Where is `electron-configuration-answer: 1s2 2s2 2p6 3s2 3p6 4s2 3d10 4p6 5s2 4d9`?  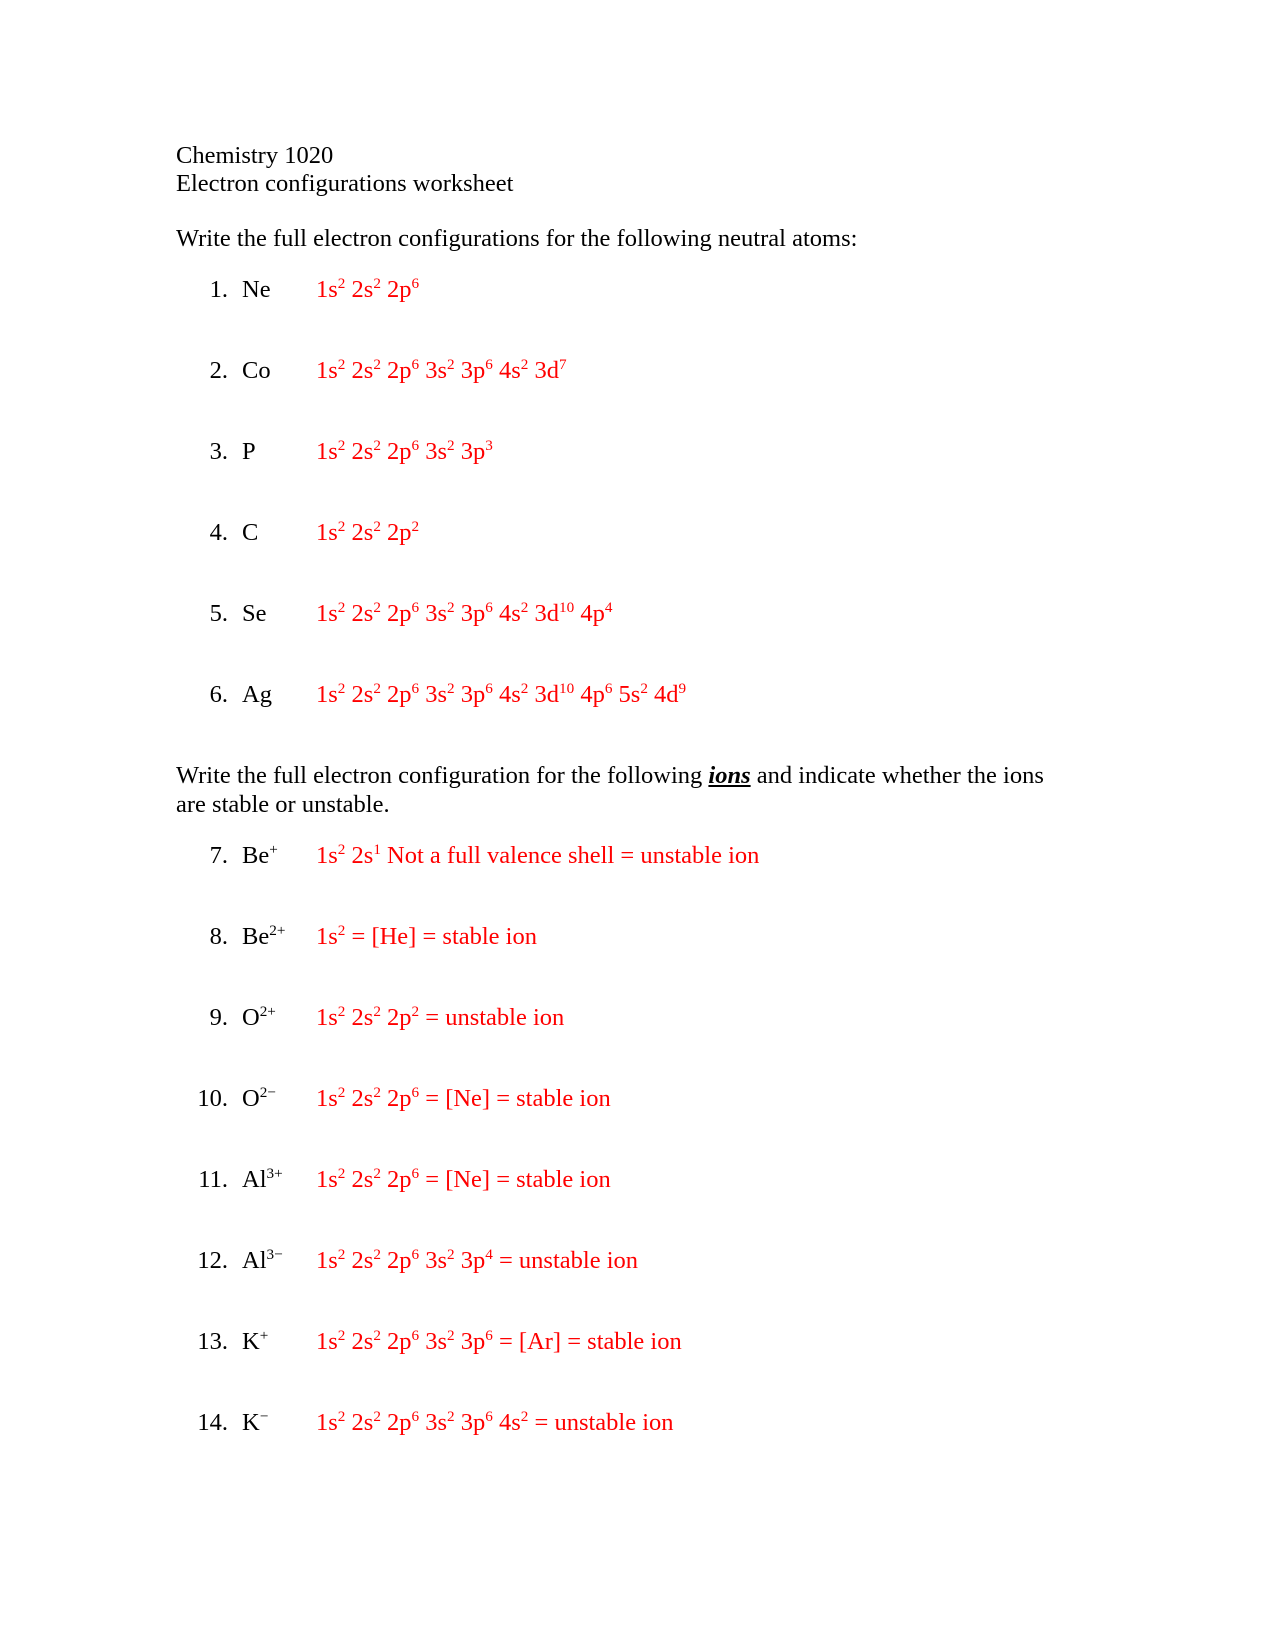 electron-configuration-answer: 1s2 2s2 2p6 3s2 3p6 4s2 3d10 4p6 5s2 4d9 is located at coordinates (501, 693).